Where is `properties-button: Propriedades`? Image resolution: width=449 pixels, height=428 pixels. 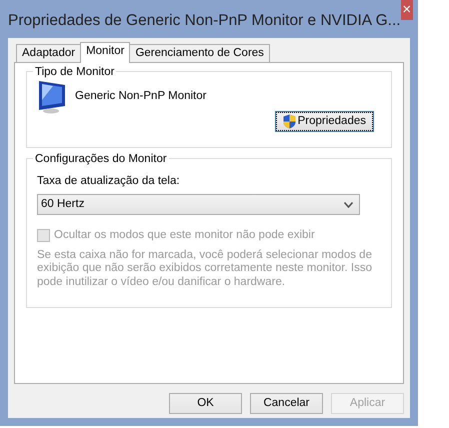
properties-button: Propriedades is located at coordinates (324, 121).